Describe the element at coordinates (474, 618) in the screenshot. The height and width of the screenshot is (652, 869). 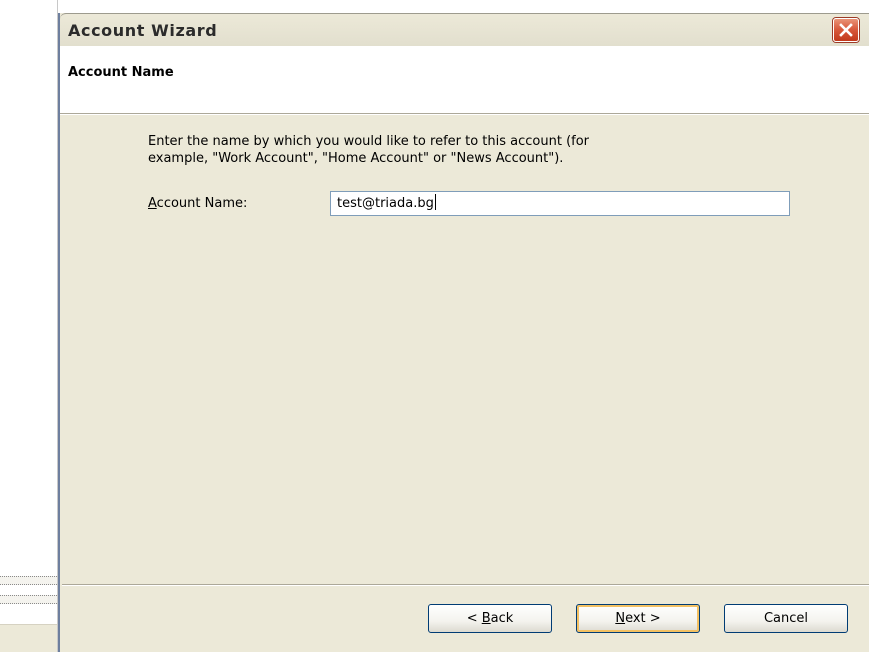
I see `back-button-prefix: <` at that location.